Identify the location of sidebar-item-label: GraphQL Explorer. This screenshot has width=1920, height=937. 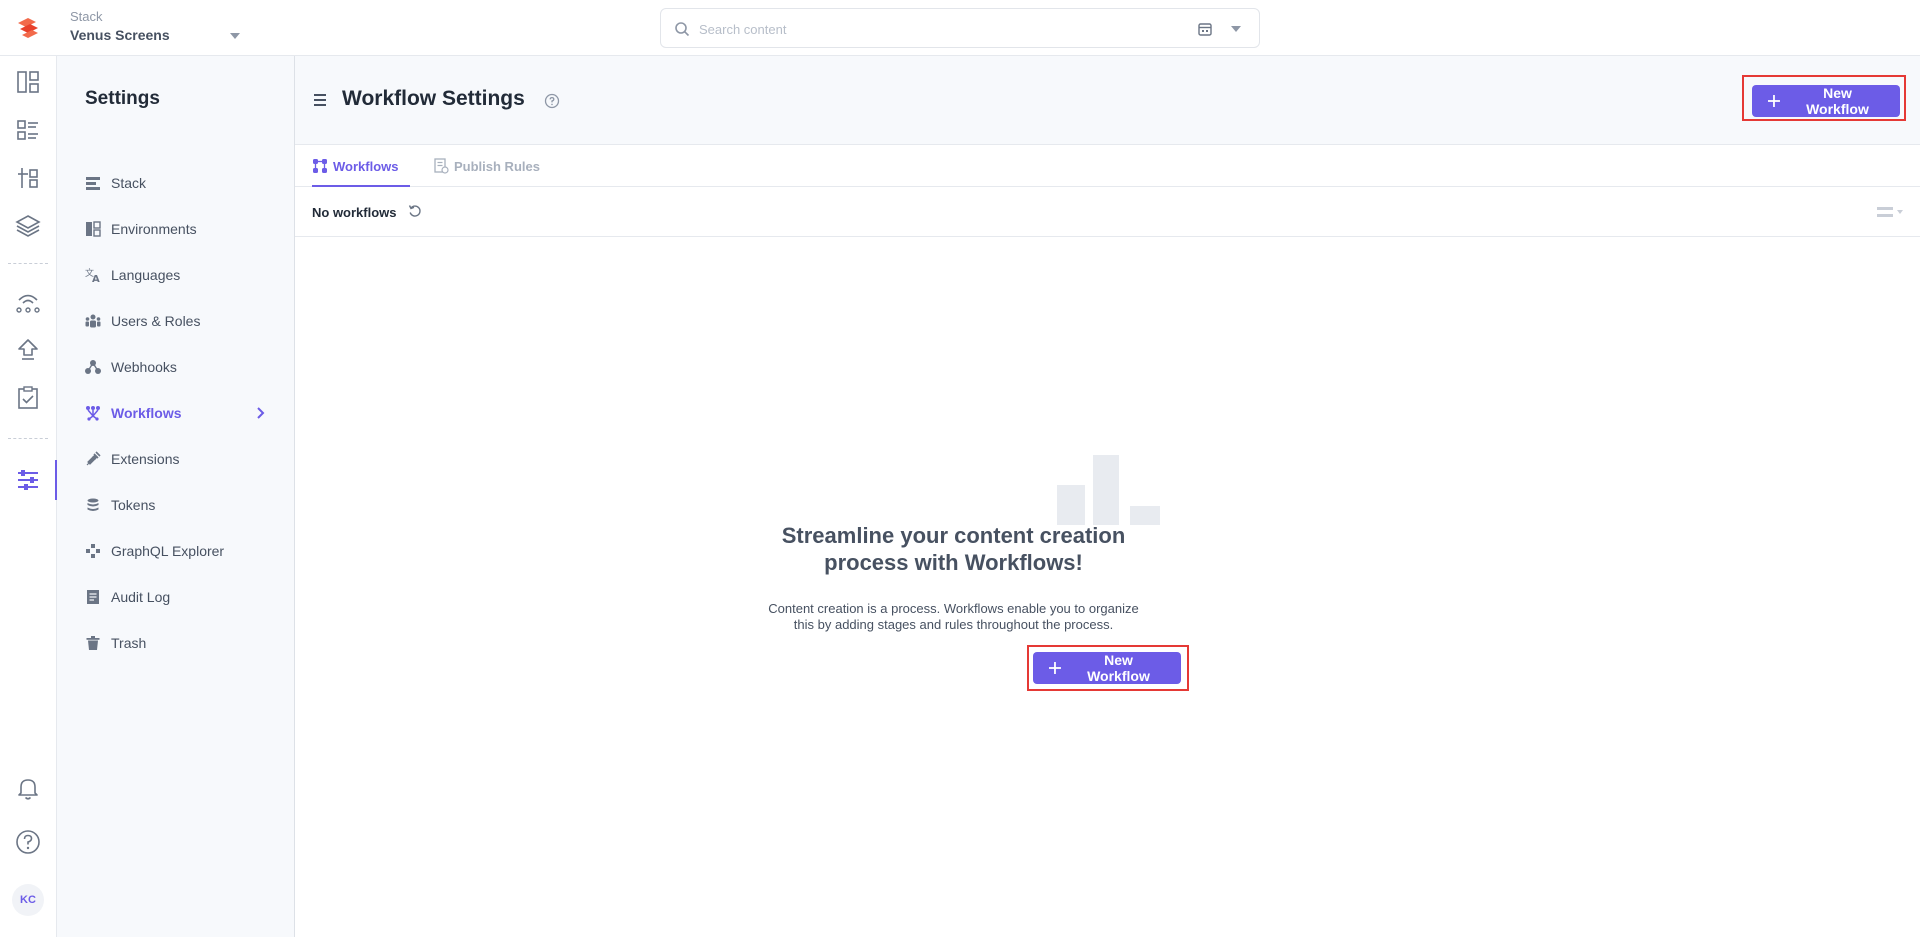
(168, 551).